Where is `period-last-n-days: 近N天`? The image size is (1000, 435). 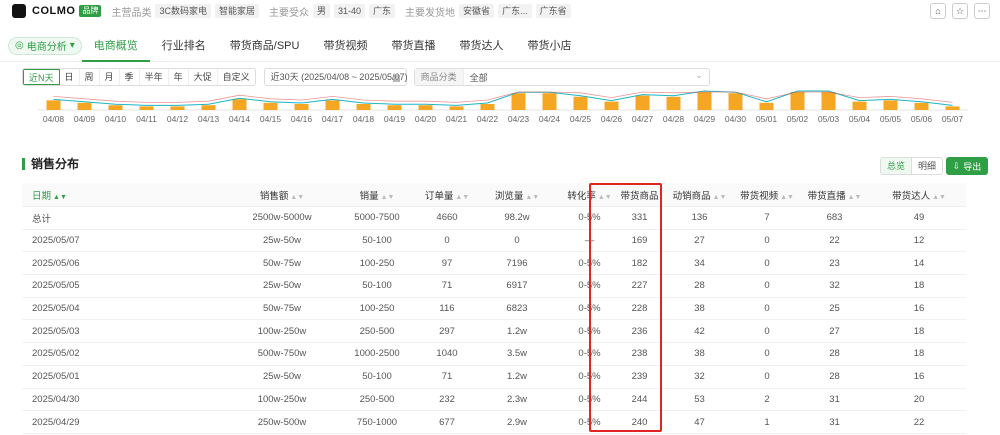
period-last-n-days: 近N天 is located at coordinates (41, 77).